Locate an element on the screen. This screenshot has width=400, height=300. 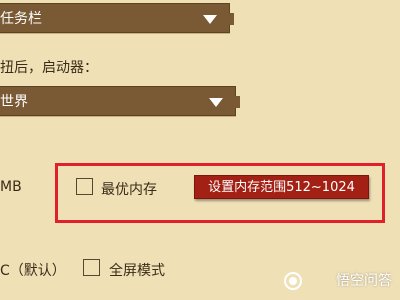
taskbar-dropdown-value: 任务栏 is located at coordinates (21, 19).